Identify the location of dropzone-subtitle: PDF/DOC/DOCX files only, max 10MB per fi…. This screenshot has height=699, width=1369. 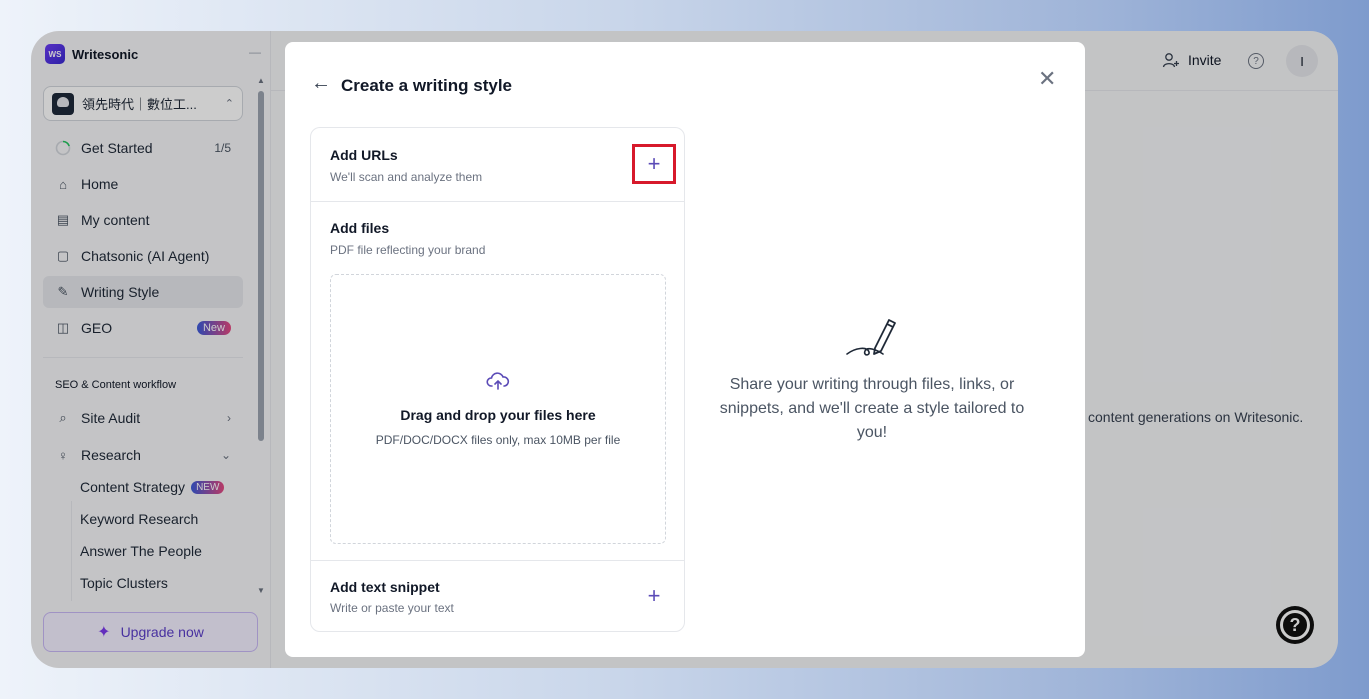
(498, 440).